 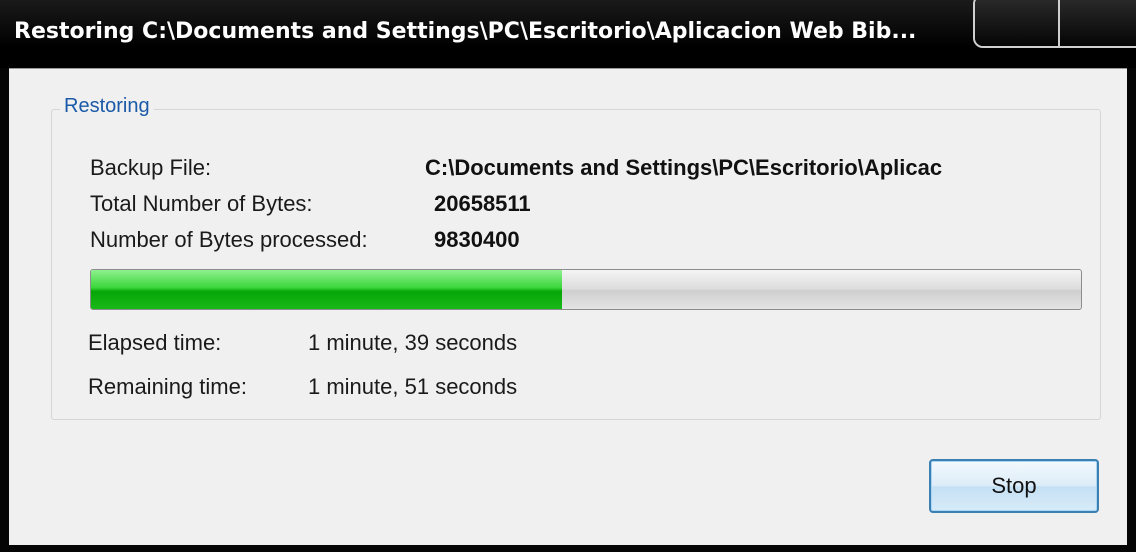 What do you see at coordinates (107, 106) in the screenshot?
I see `groupbox-legend: Restoring` at bounding box center [107, 106].